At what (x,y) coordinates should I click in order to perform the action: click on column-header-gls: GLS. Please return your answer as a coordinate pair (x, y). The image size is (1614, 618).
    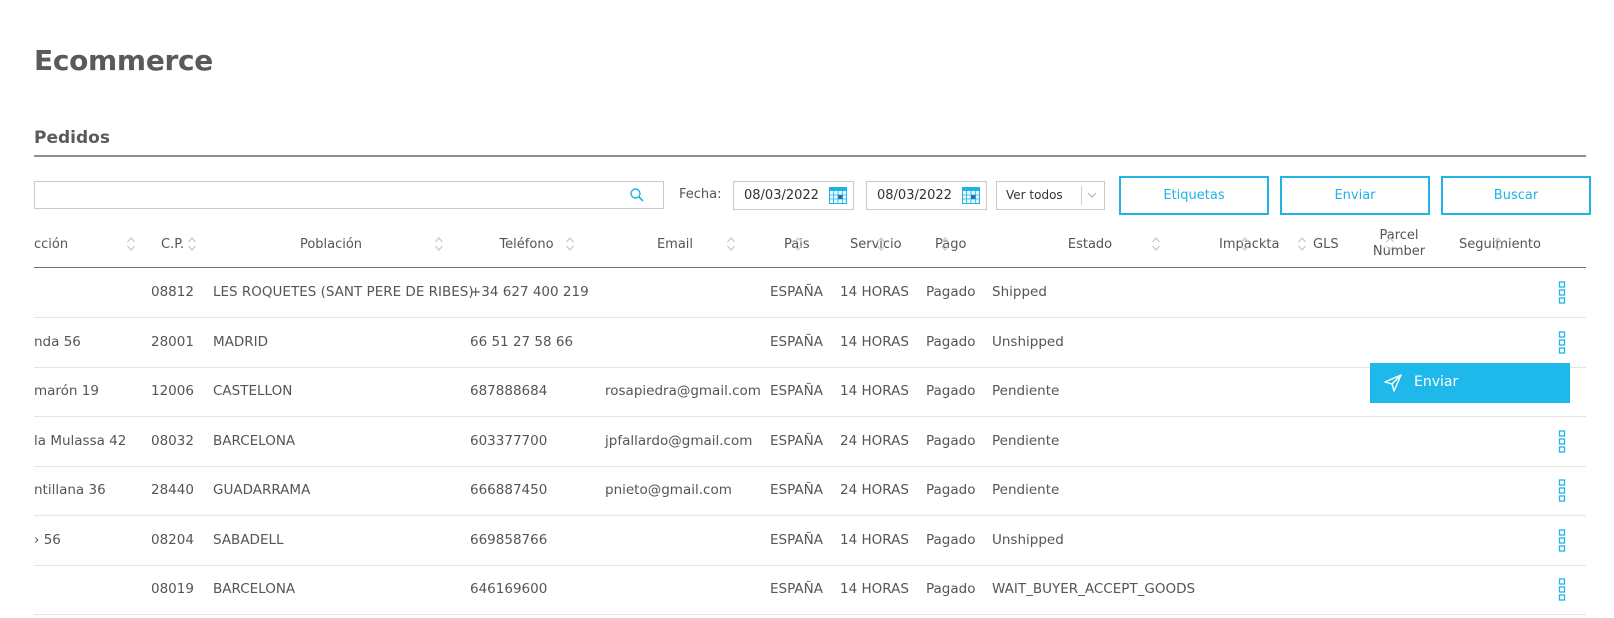
    Looking at the image, I should click on (1327, 244).